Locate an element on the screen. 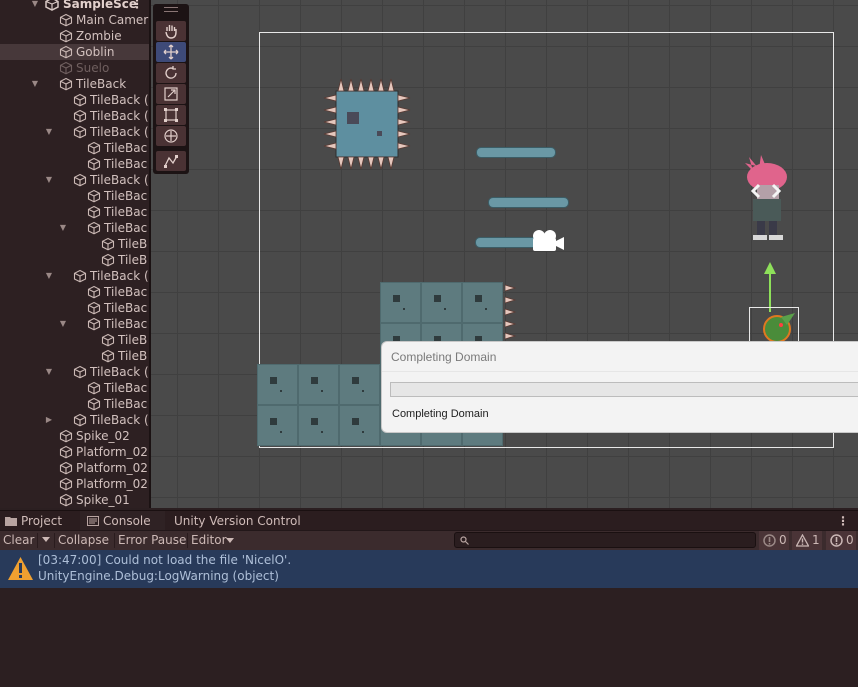 This screenshot has width=858, height=687. transform-icon is located at coordinates (171, 136).